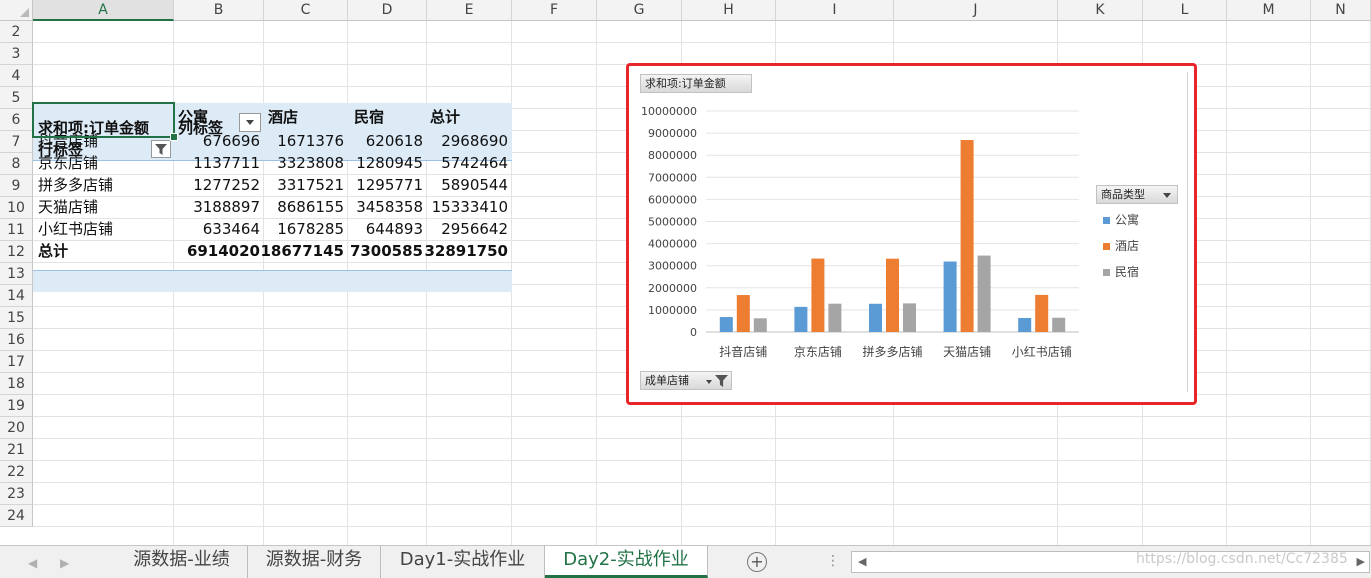  Describe the element at coordinates (460, 185) in the screenshot. I see `pivot-value-cell: 5890544` at that location.